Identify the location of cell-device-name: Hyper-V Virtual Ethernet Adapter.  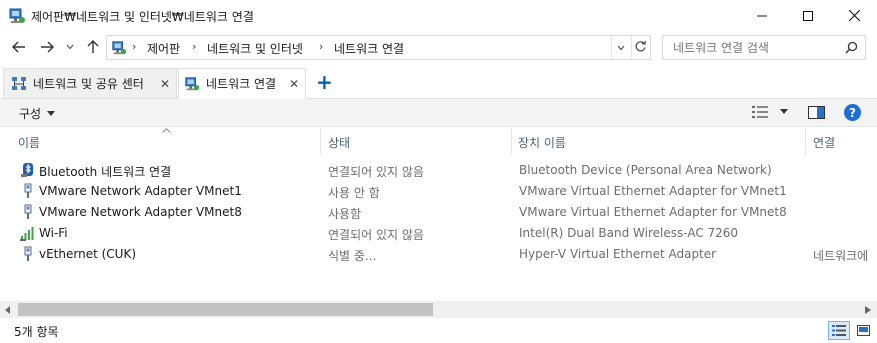
(618, 254).